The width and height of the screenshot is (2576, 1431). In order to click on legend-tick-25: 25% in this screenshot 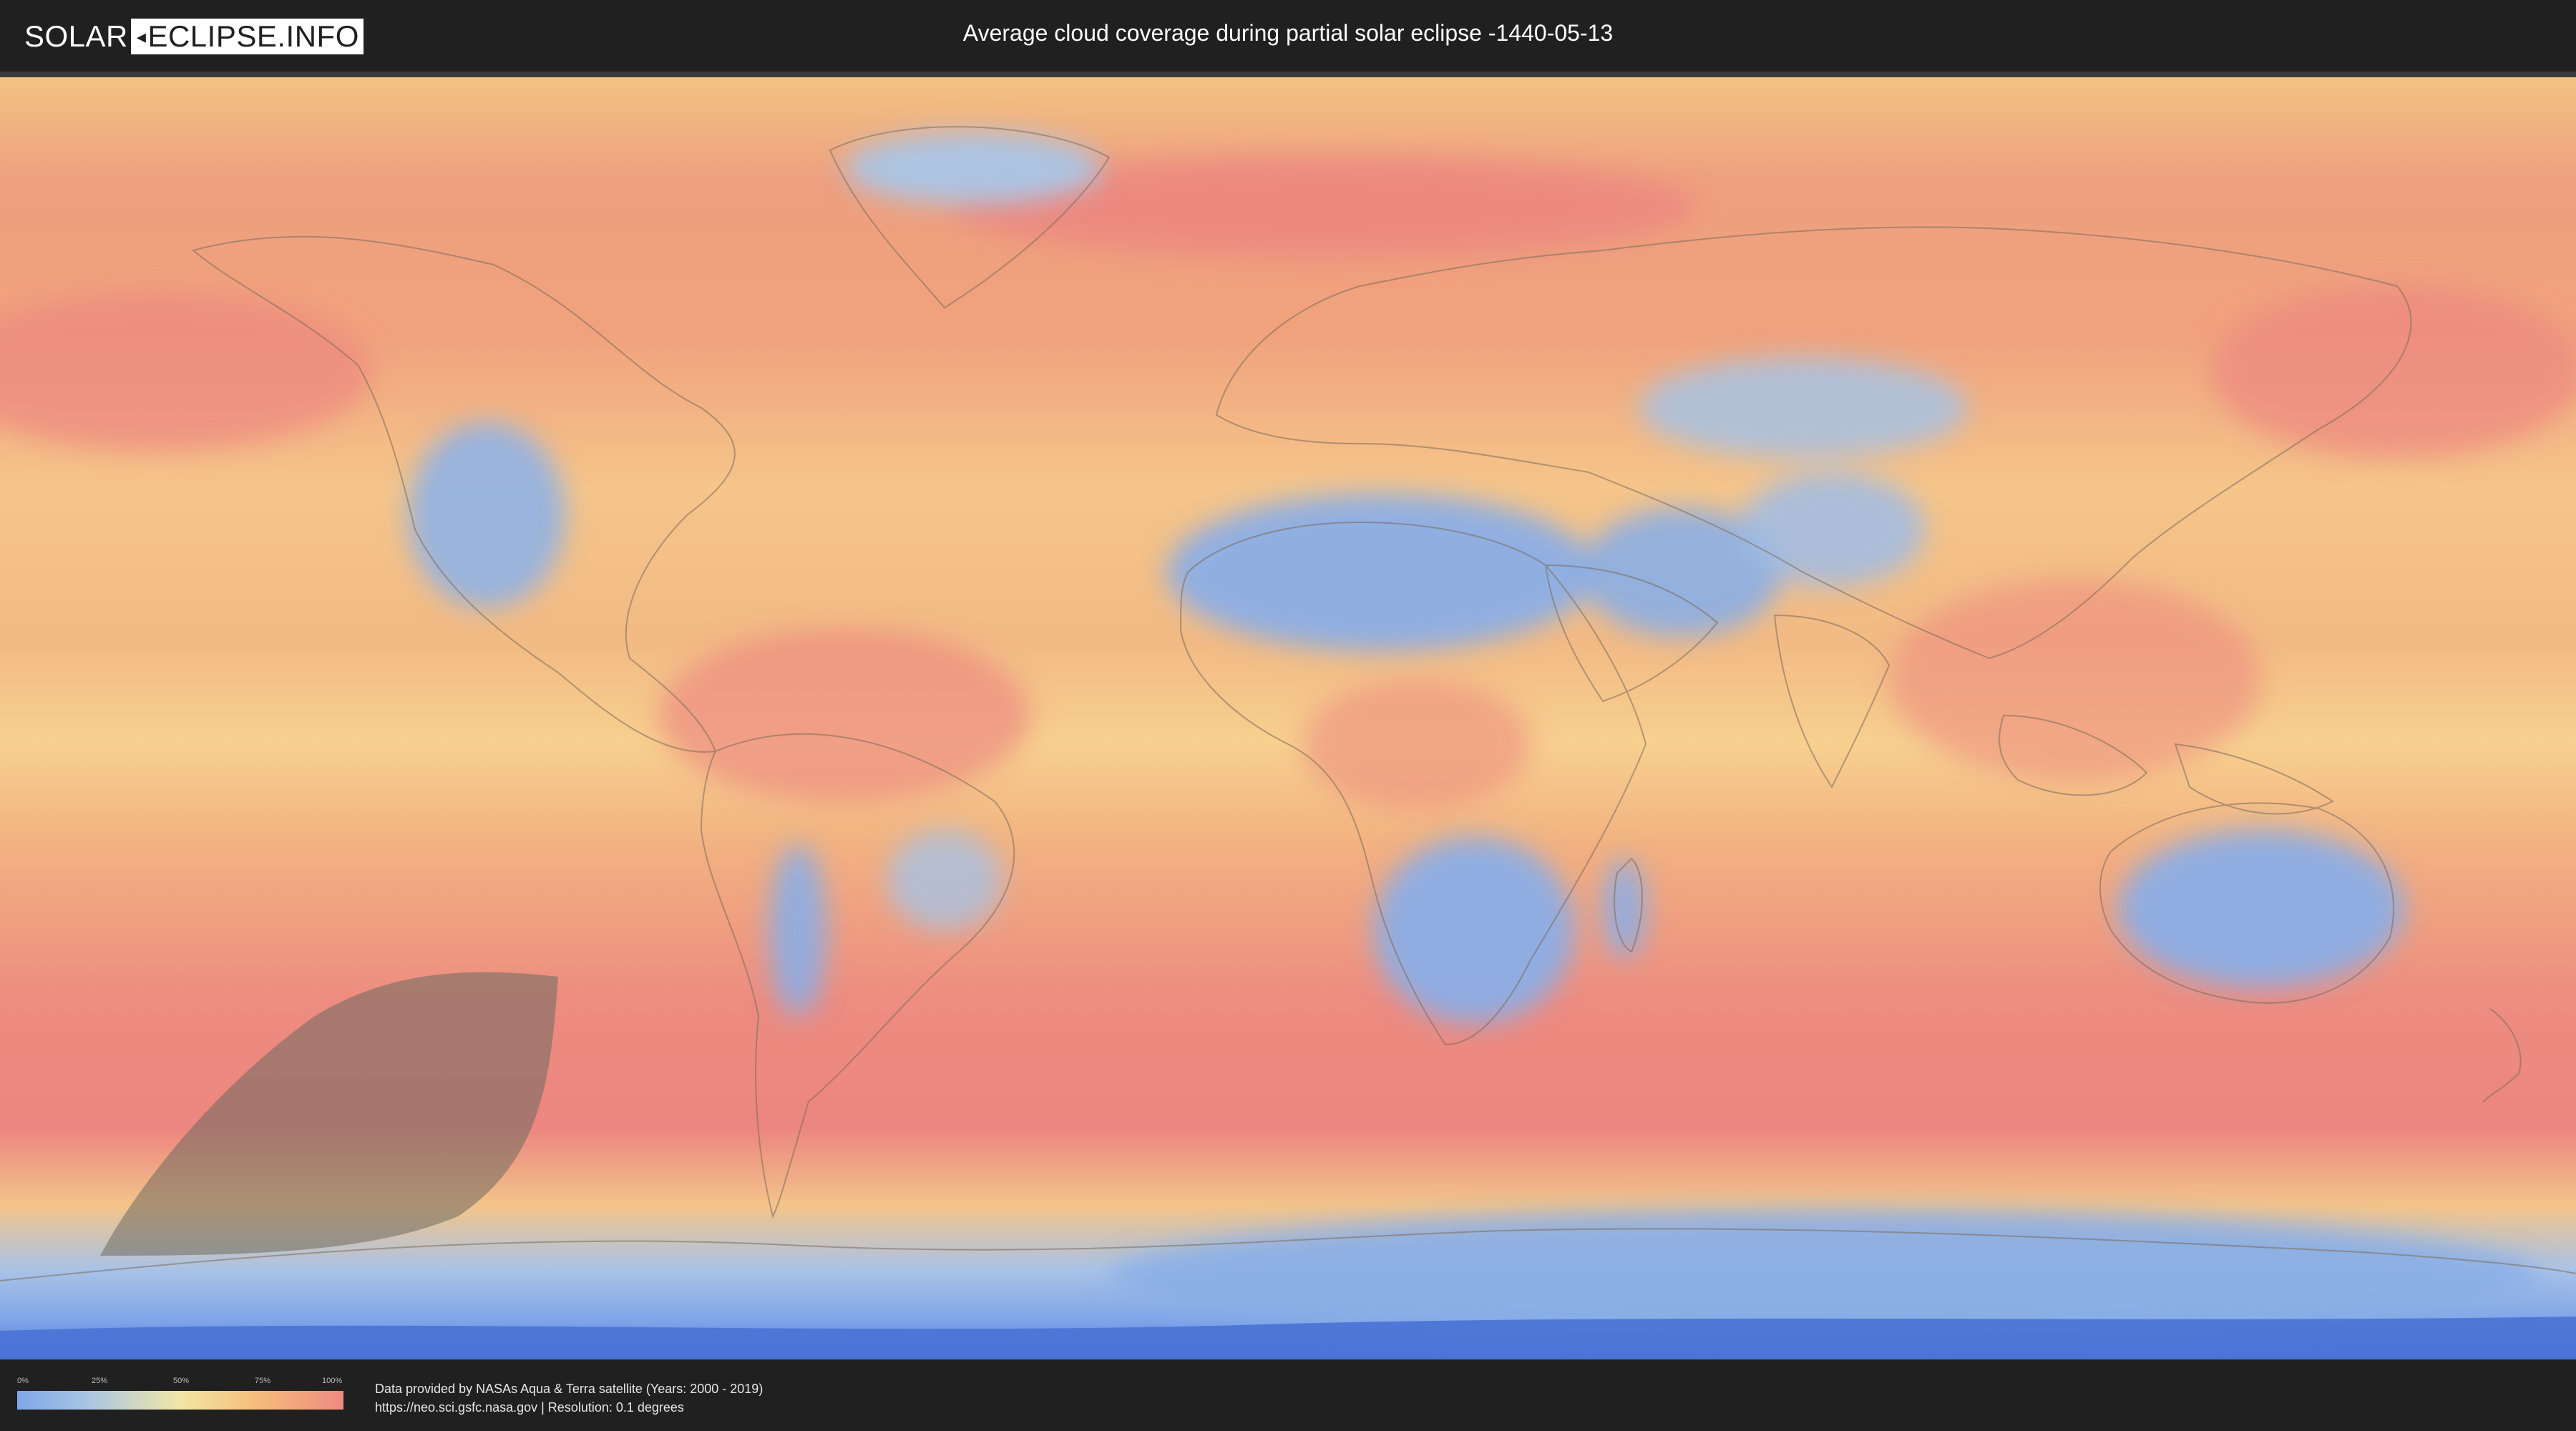, I will do `click(100, 1381)`.